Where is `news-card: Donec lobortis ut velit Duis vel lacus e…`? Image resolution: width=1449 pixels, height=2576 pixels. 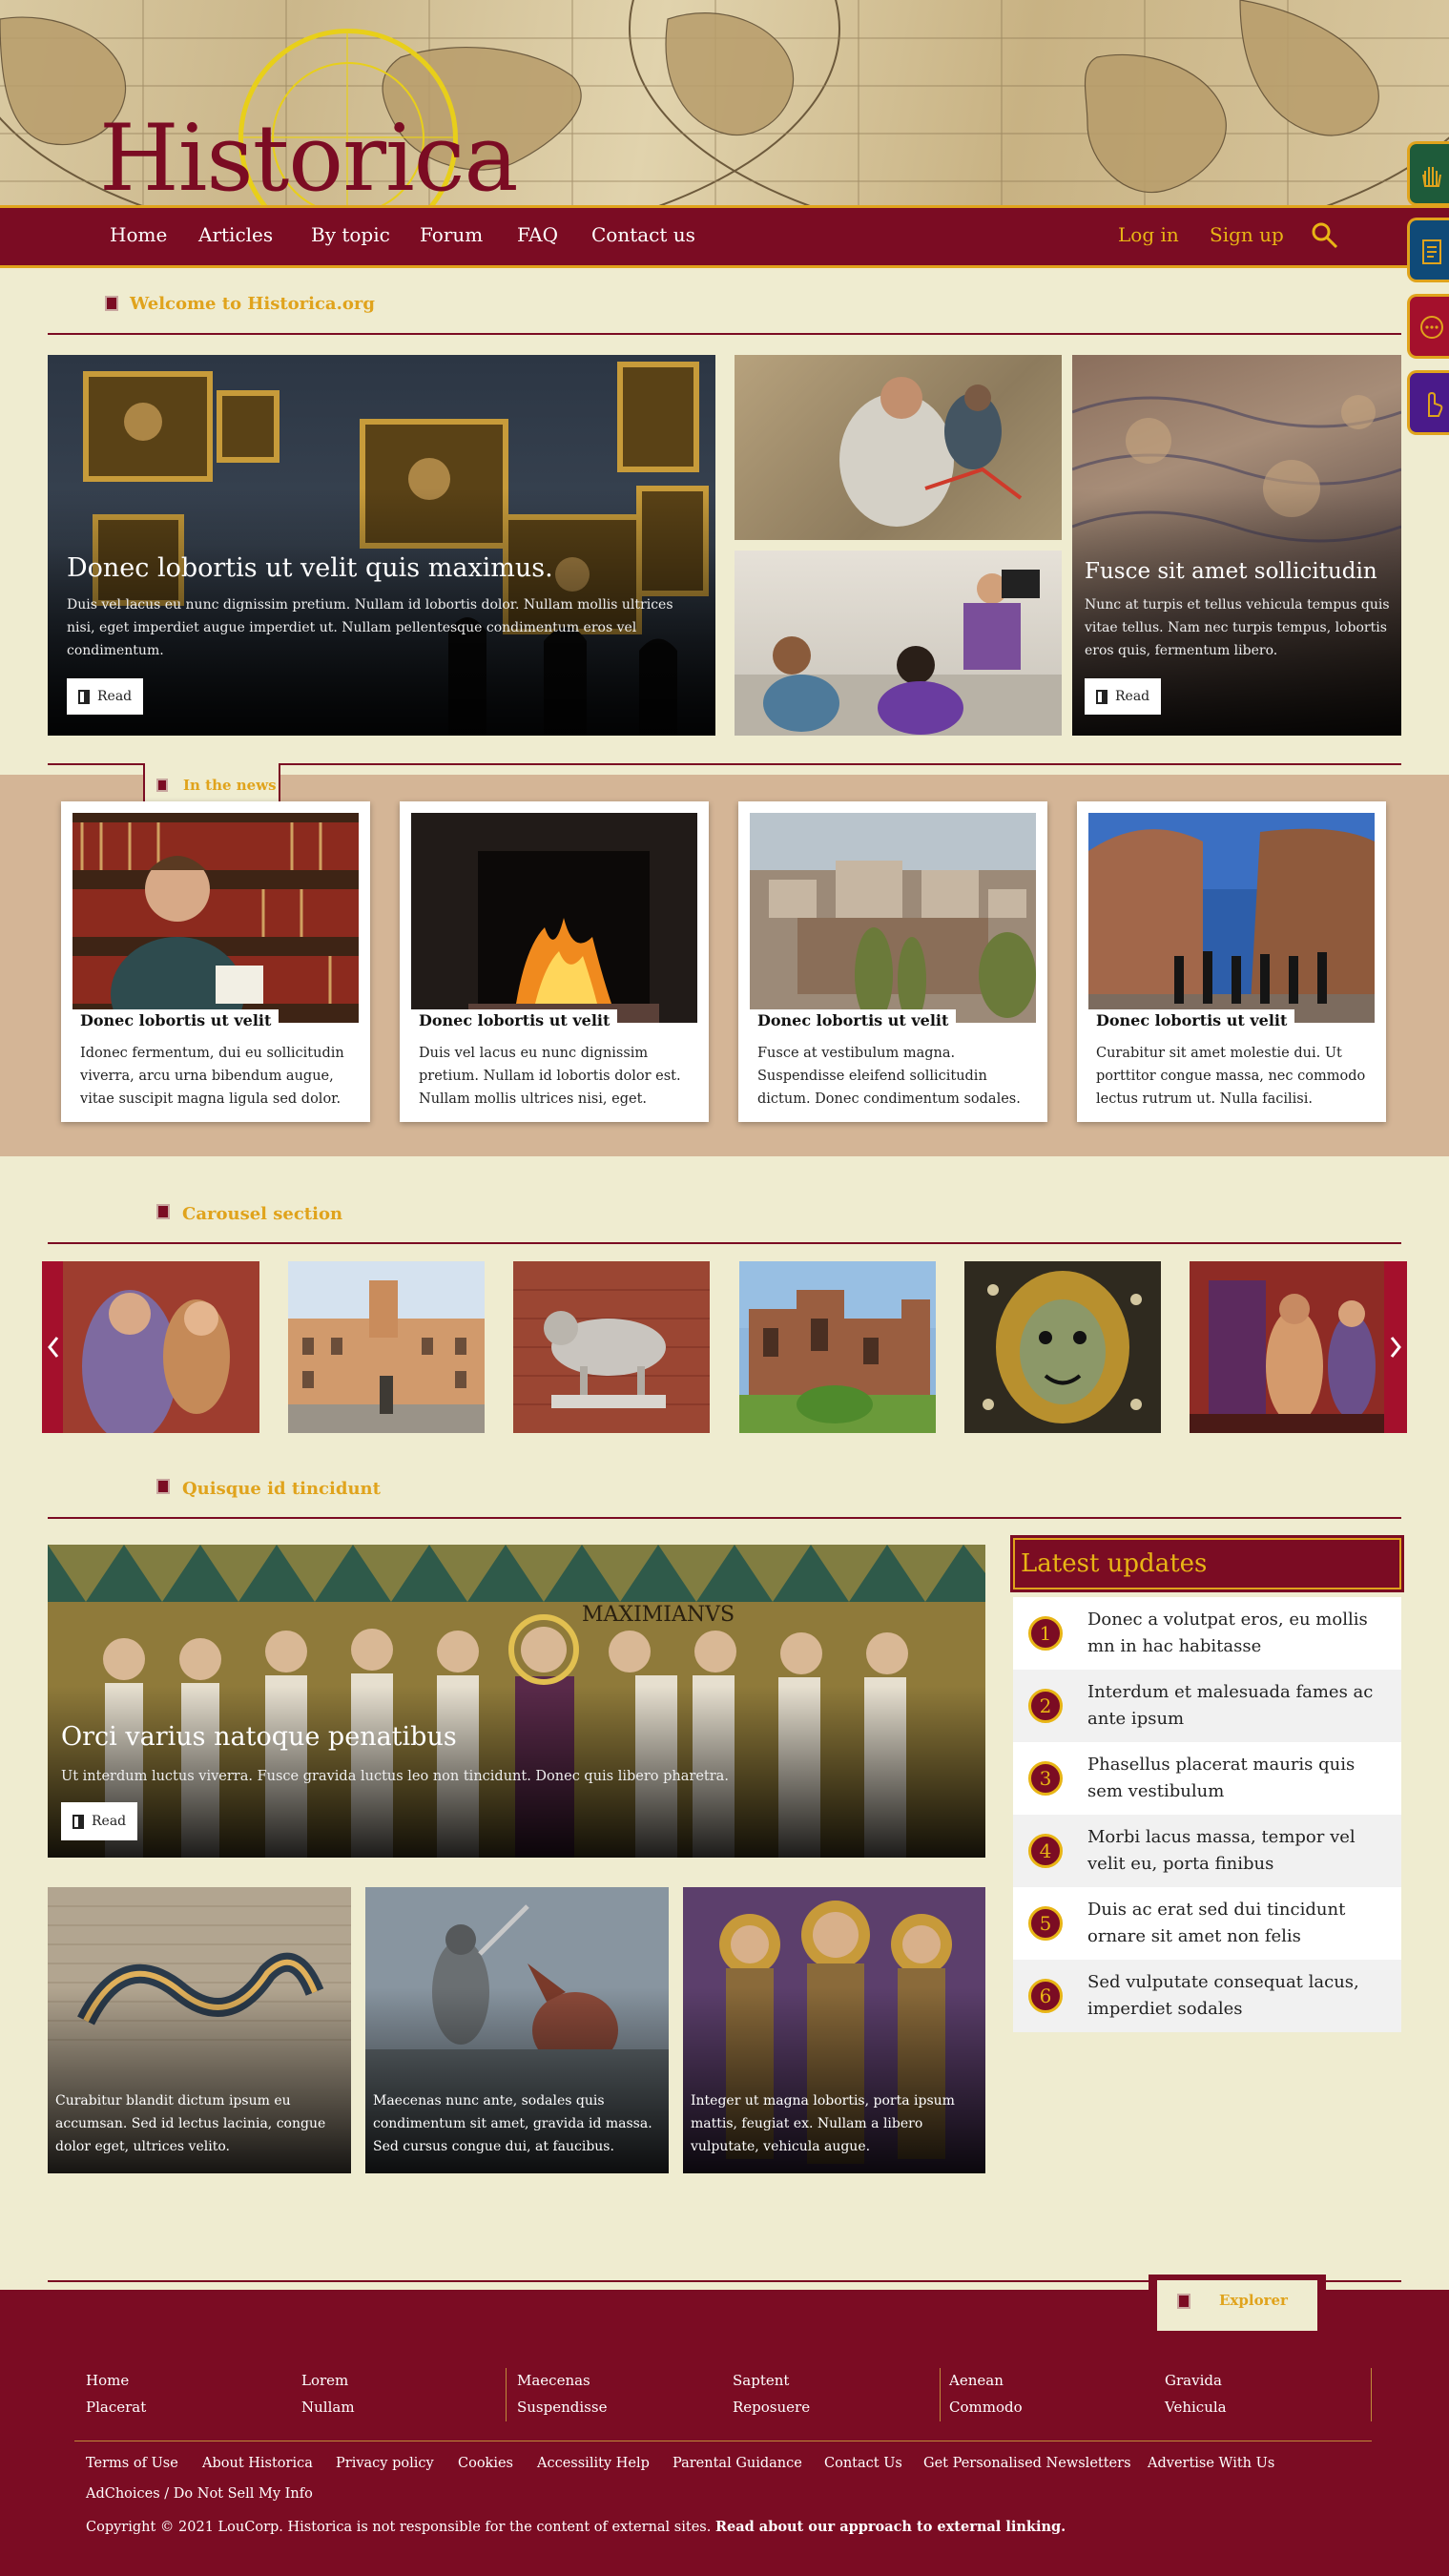
news-card: Donec lobortis ut velit Duis vel lacus e… is located at coordinates (554, 961).